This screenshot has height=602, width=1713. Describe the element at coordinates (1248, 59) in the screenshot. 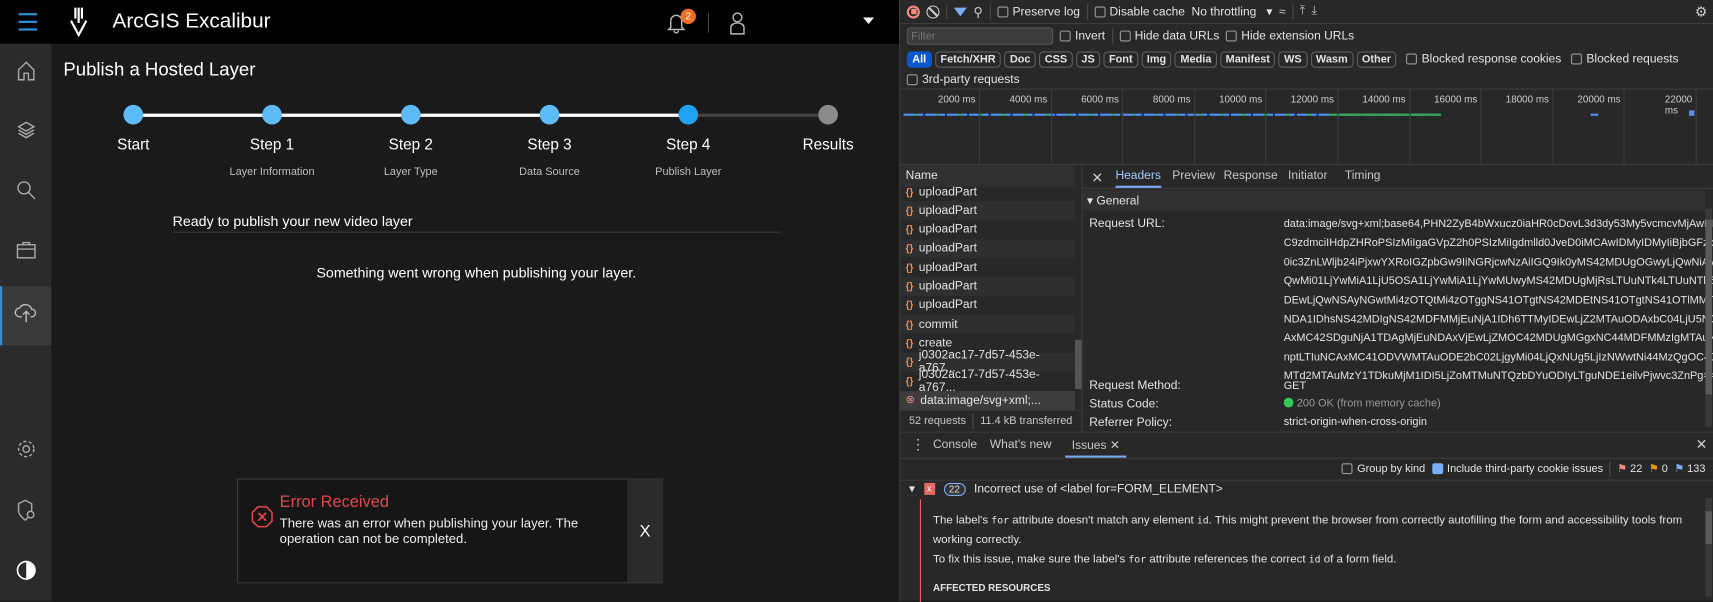

I see `filter-chip-manifest: Manifest` at that location.